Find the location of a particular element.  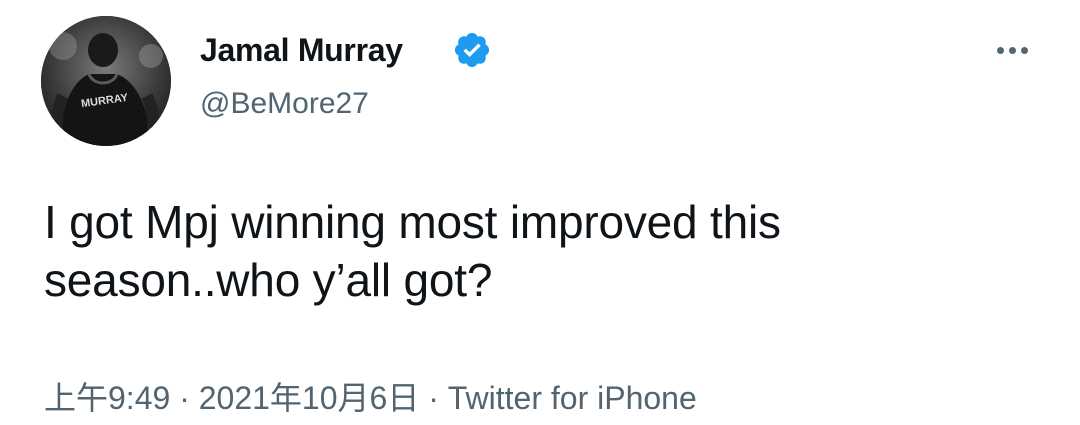

tweet-source-link: Twitter for iPhone is located at coordinates (572, 398).